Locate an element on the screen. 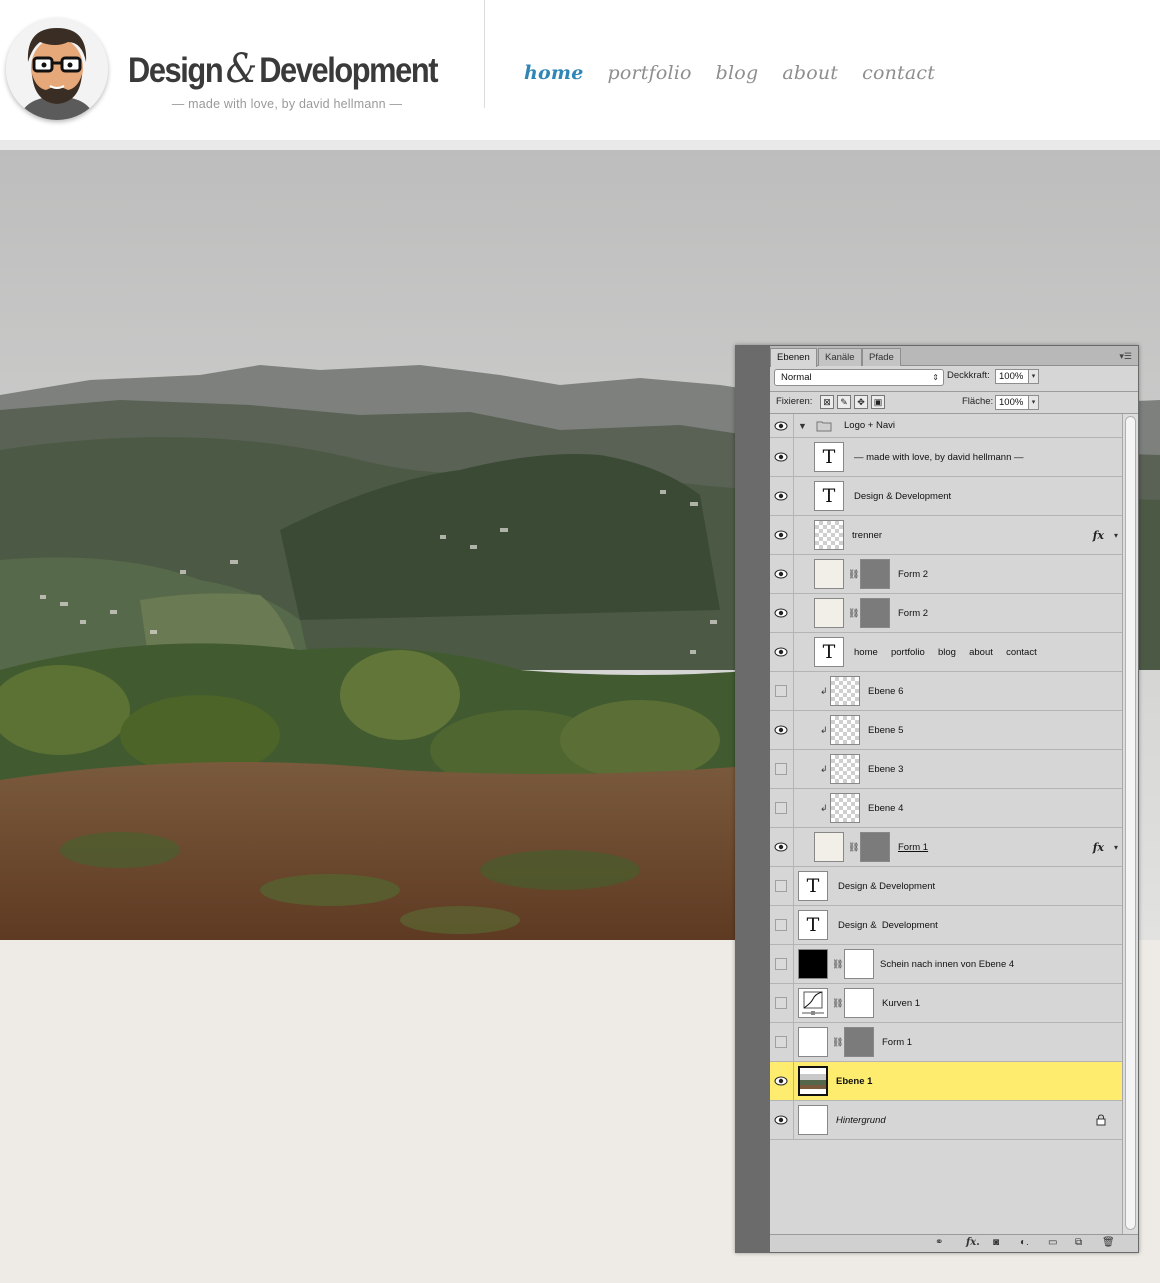 The image size is (1160, 1283). layer-row: ↲ Ebene 4 is located at coordinates (946, 808).